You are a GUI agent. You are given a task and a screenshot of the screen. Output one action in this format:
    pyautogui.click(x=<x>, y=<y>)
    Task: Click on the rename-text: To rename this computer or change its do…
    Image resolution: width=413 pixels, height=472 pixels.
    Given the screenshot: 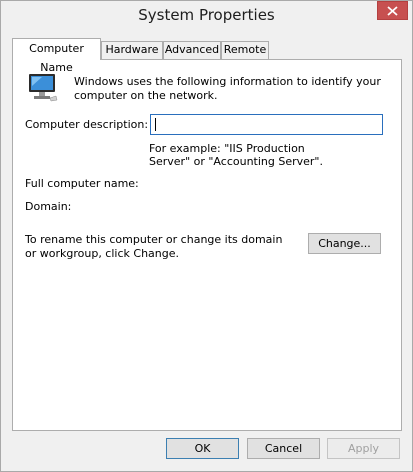 What is the action you would take?
    pyautogui.click(x=154, y=246)
    